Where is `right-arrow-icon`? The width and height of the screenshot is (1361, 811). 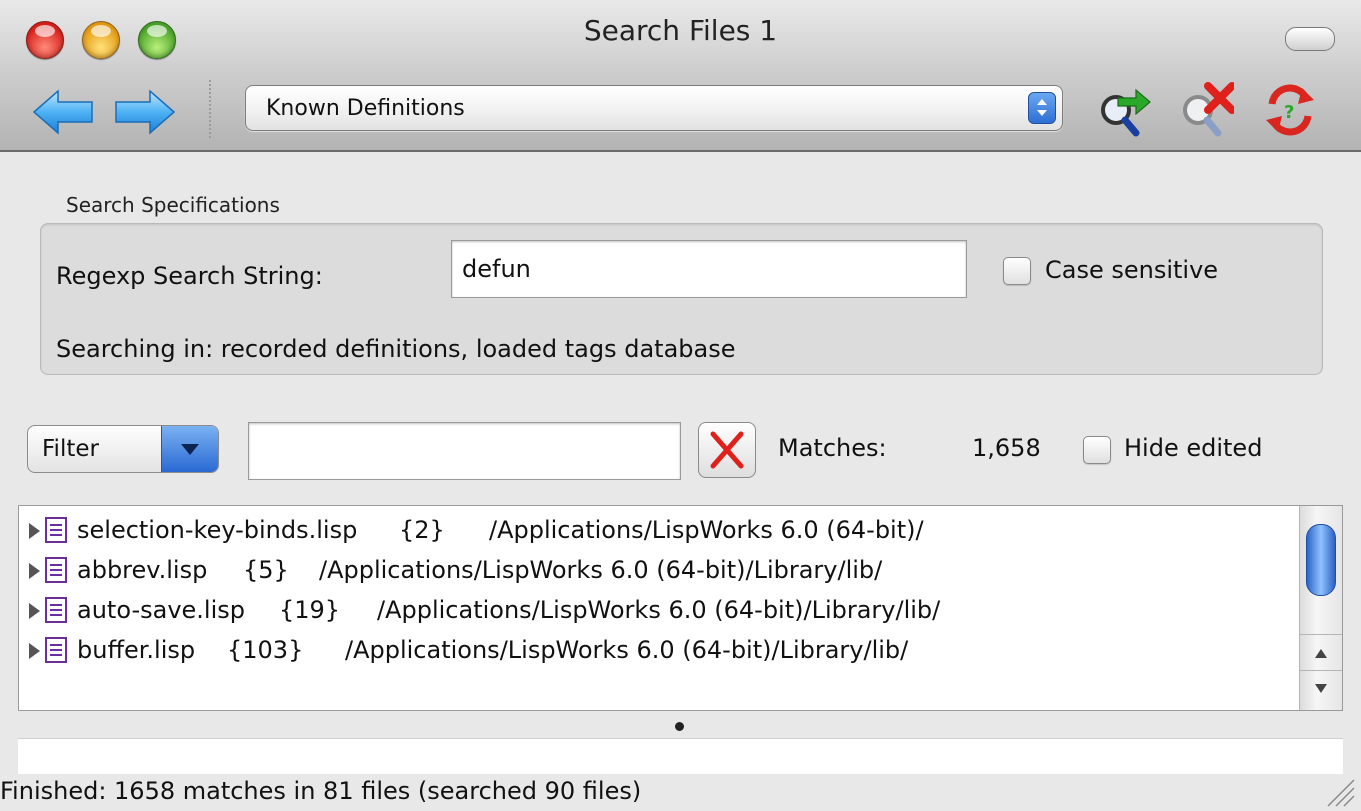
right-arrow-icon is located at coordinates (145, 112).